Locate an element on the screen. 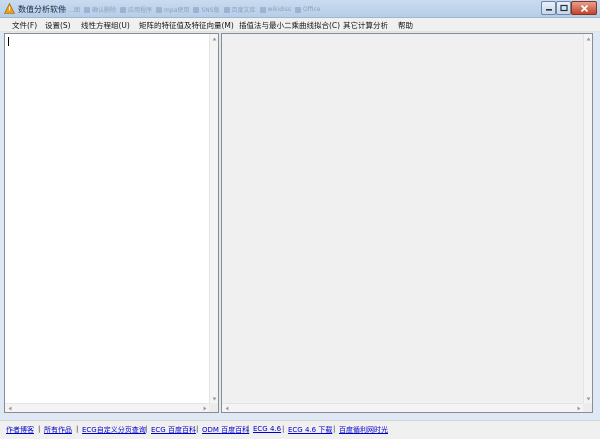 The width and height of the screenshot is (600, 439). ghost-tab-7: Office is located at coordinates (307, 9).